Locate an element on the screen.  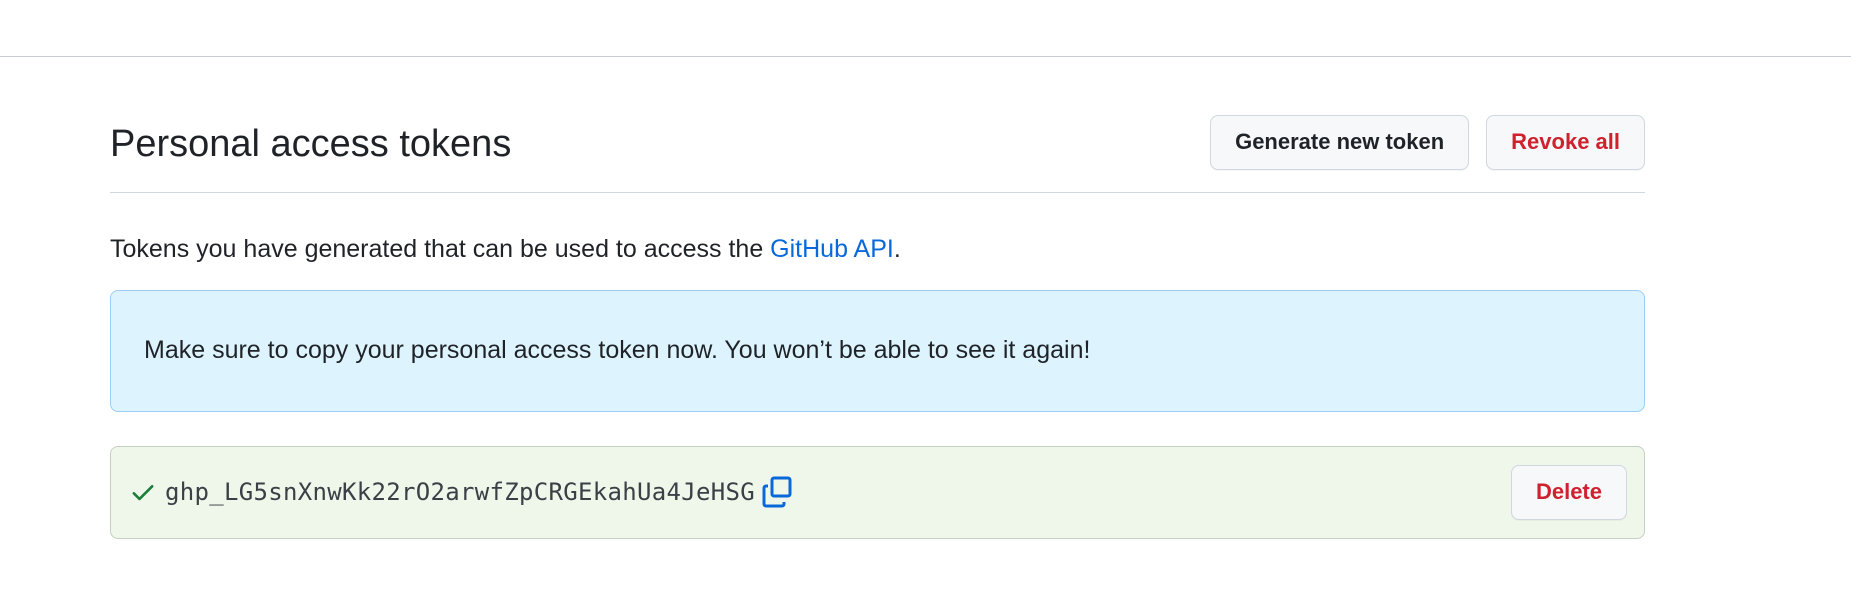
generate-new-token-button: Generate new token is located at coordinates (1340, 142).